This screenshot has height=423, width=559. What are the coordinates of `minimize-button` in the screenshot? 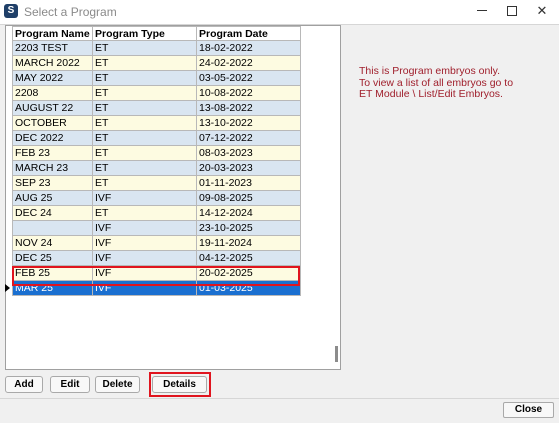 It's located at (482, 12).